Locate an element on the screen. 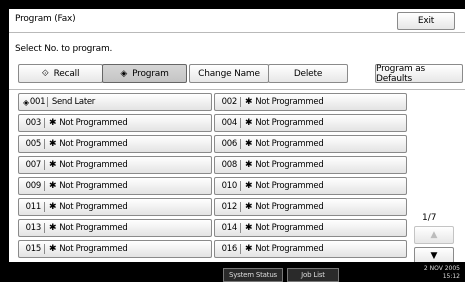 This screenshot has width=465, height=282. program-entry-011: 011 ✱ Not Programmed is located at coordinates (115, 207).